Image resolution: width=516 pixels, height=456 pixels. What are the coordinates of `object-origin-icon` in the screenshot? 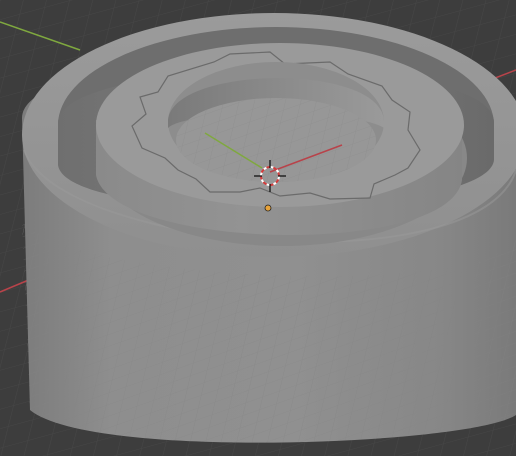 It's located at (268, 208).